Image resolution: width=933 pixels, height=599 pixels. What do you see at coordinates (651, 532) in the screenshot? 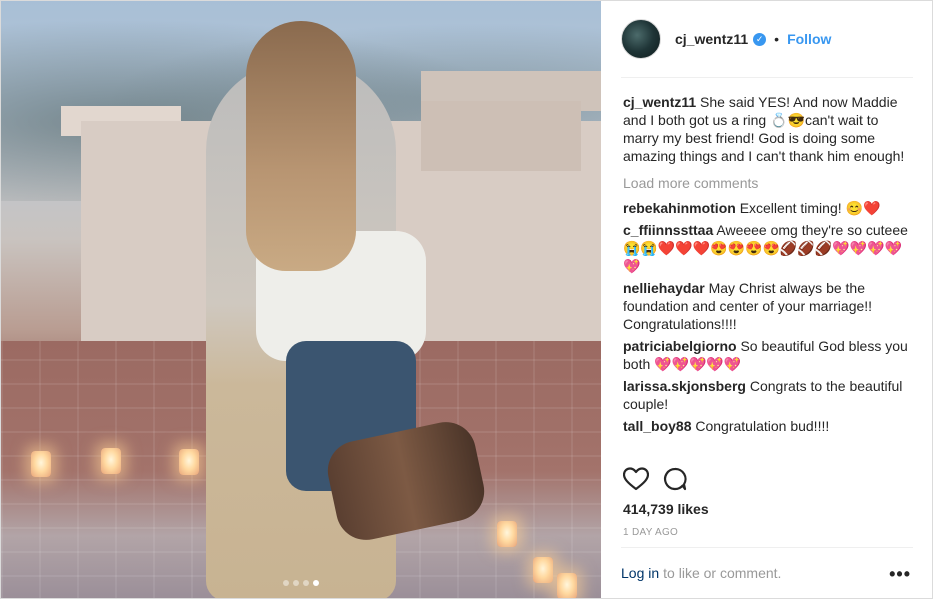
I see `post-timestamp: 1 DAY AGO` at bounding box center [651, 532].